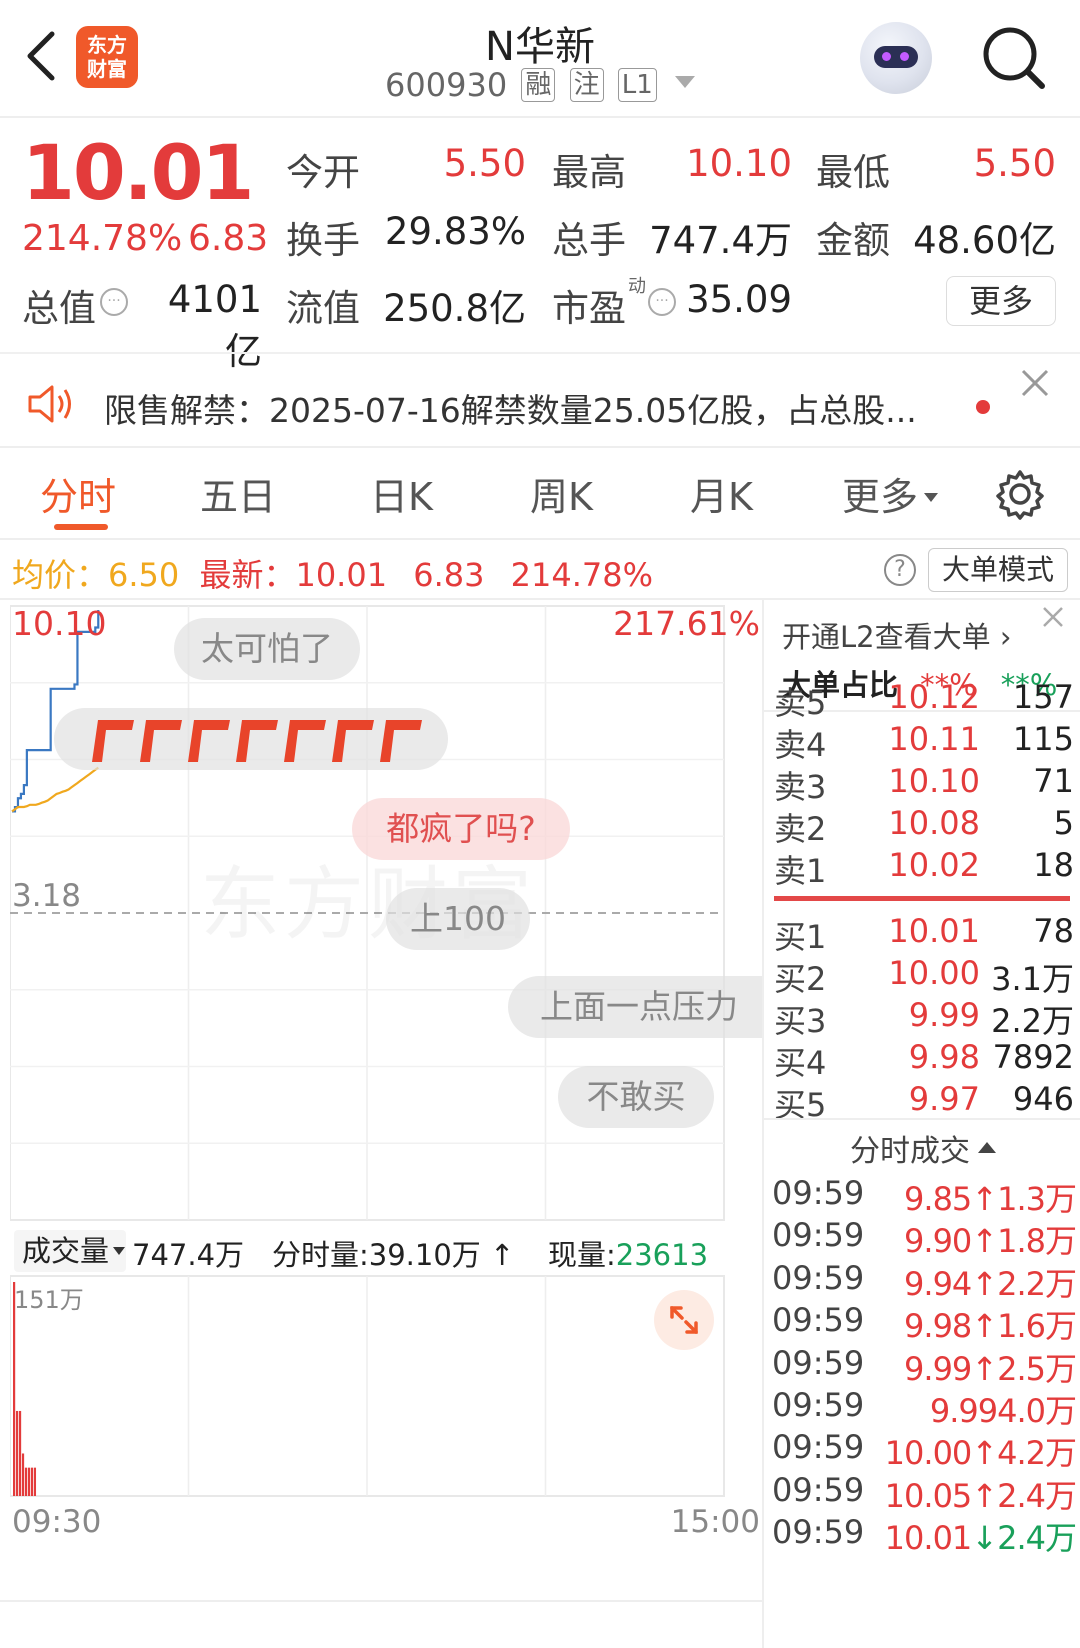 This screenshot has height=1648, width=1080. Describe the element at coordinates (66, 1251) in the screenshot. I see `volume-selector-label: 成交量` at that location.